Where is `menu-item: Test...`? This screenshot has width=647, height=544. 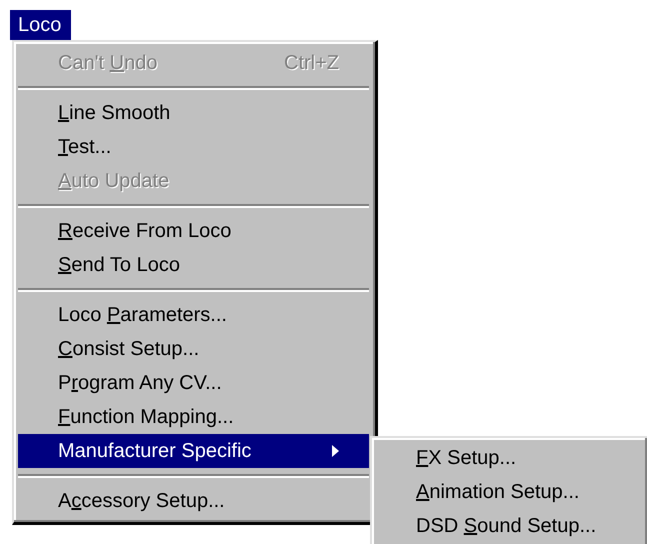
menu-item: Test... is located at coordinates (193, 147).